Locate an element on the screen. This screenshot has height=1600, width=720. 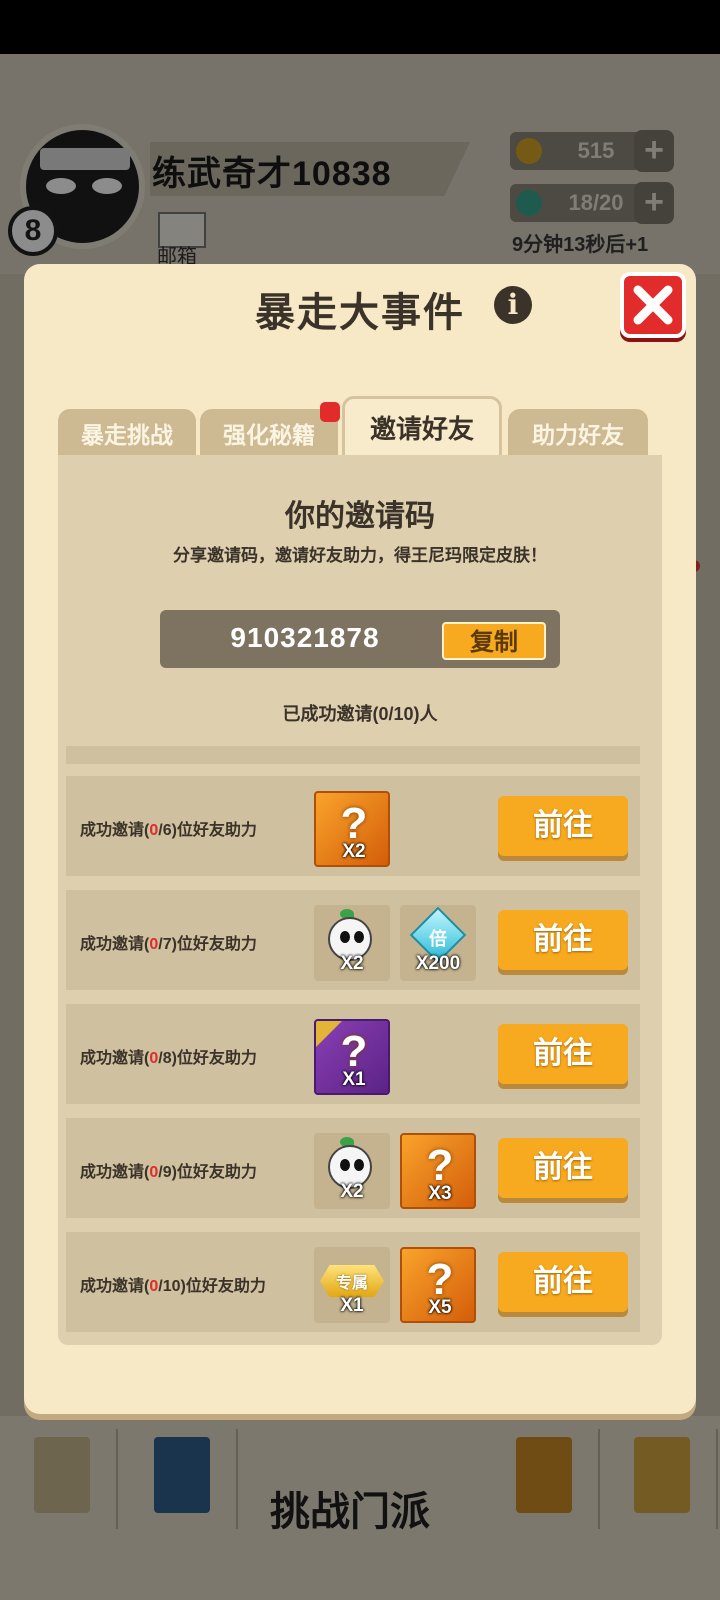
reward-requirement: 成功邀请(0/9)位好友助力 is located at coordinates (168, 1172).